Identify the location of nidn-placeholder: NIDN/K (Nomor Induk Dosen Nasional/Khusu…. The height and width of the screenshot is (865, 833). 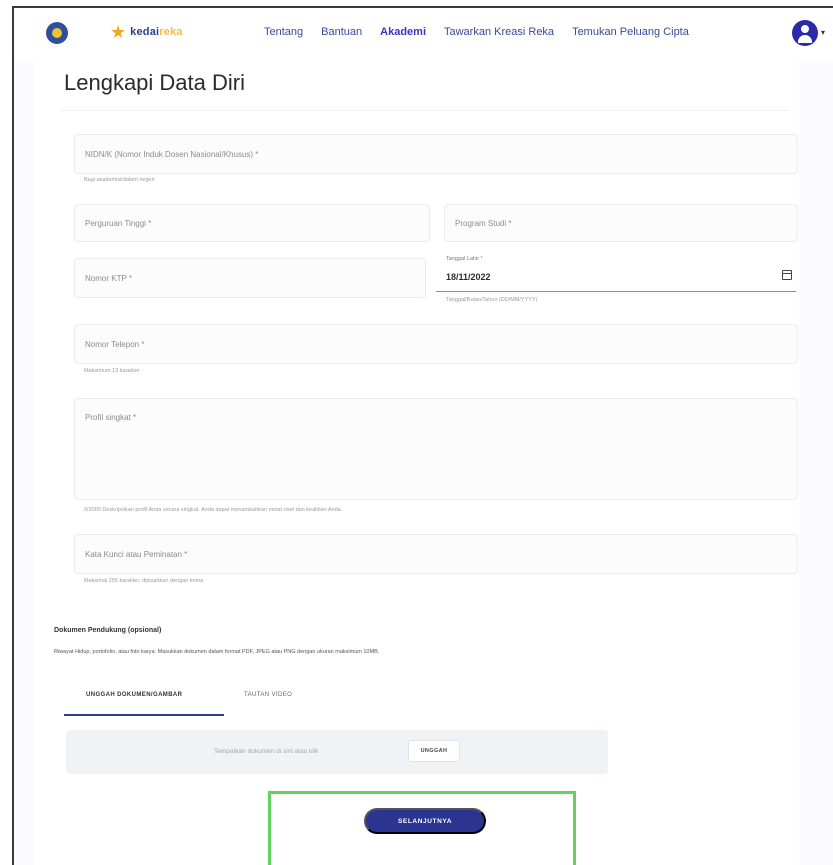
(172, 154).